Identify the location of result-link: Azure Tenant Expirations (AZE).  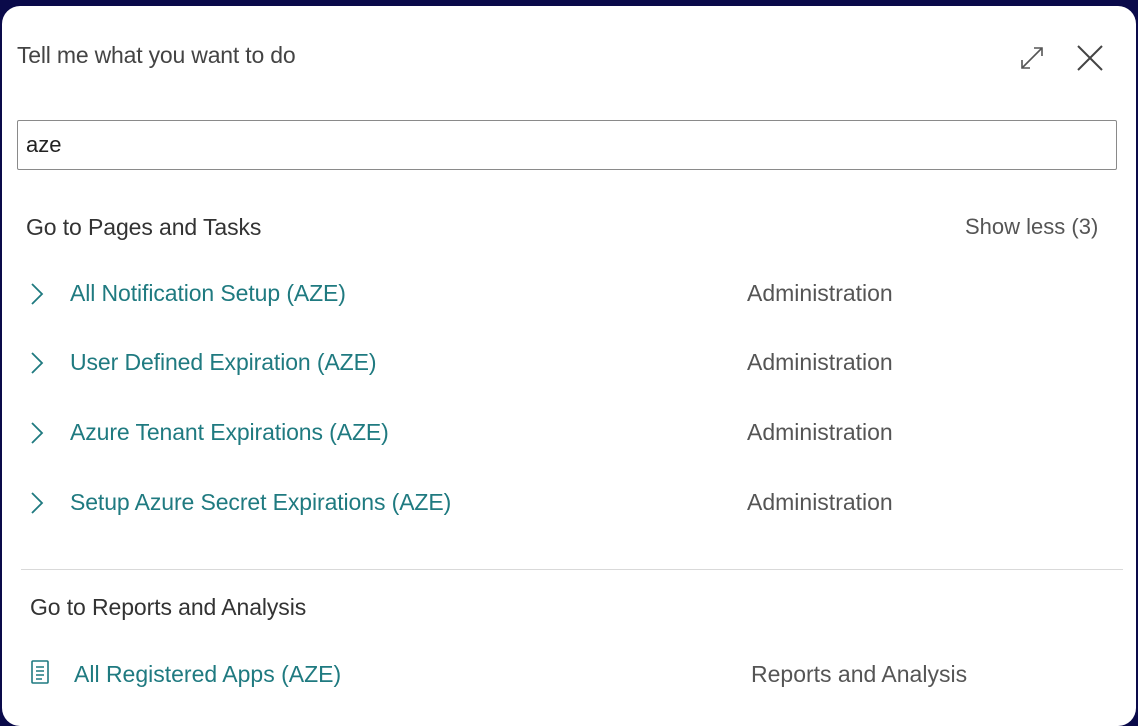
(229, 432).